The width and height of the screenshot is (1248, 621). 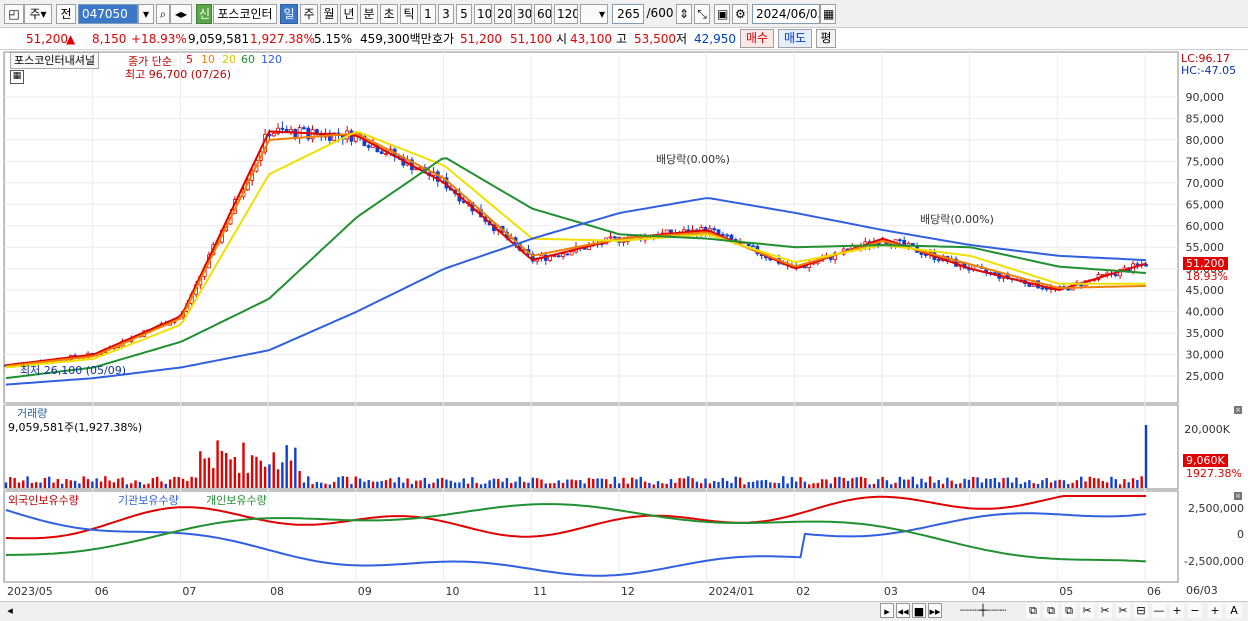 What do you see at coordinates (17, 77) in the screenshot?
I see `grid-icon: ▦` at bounding box center [17, 77].